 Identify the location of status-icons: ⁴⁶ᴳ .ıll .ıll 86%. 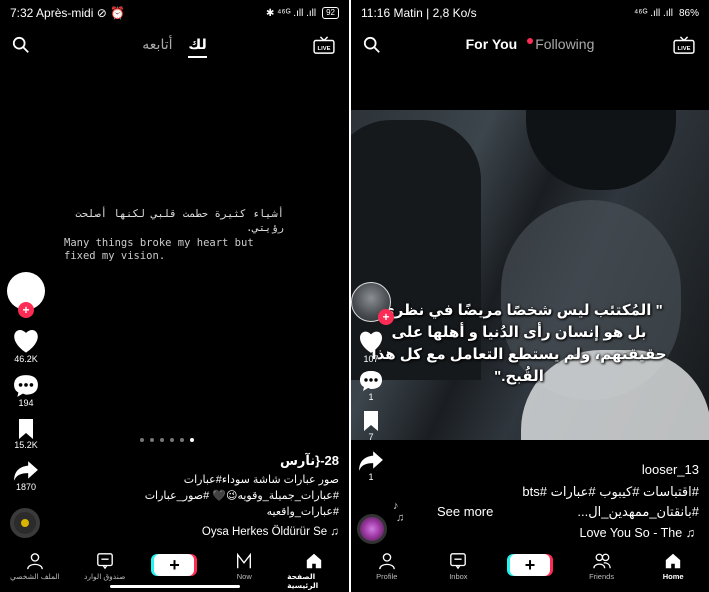
(666, 13).